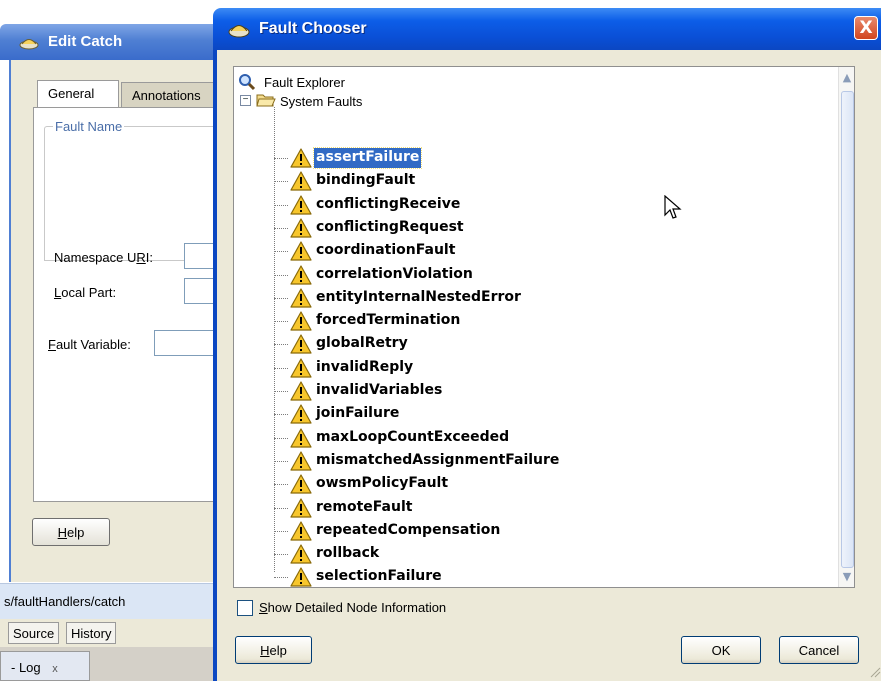 This screenshot has height=681, width=881. Describe the element at coordinates (367, 158) in the screenshot. I see `tree-item-label: assertFailure` at that location.